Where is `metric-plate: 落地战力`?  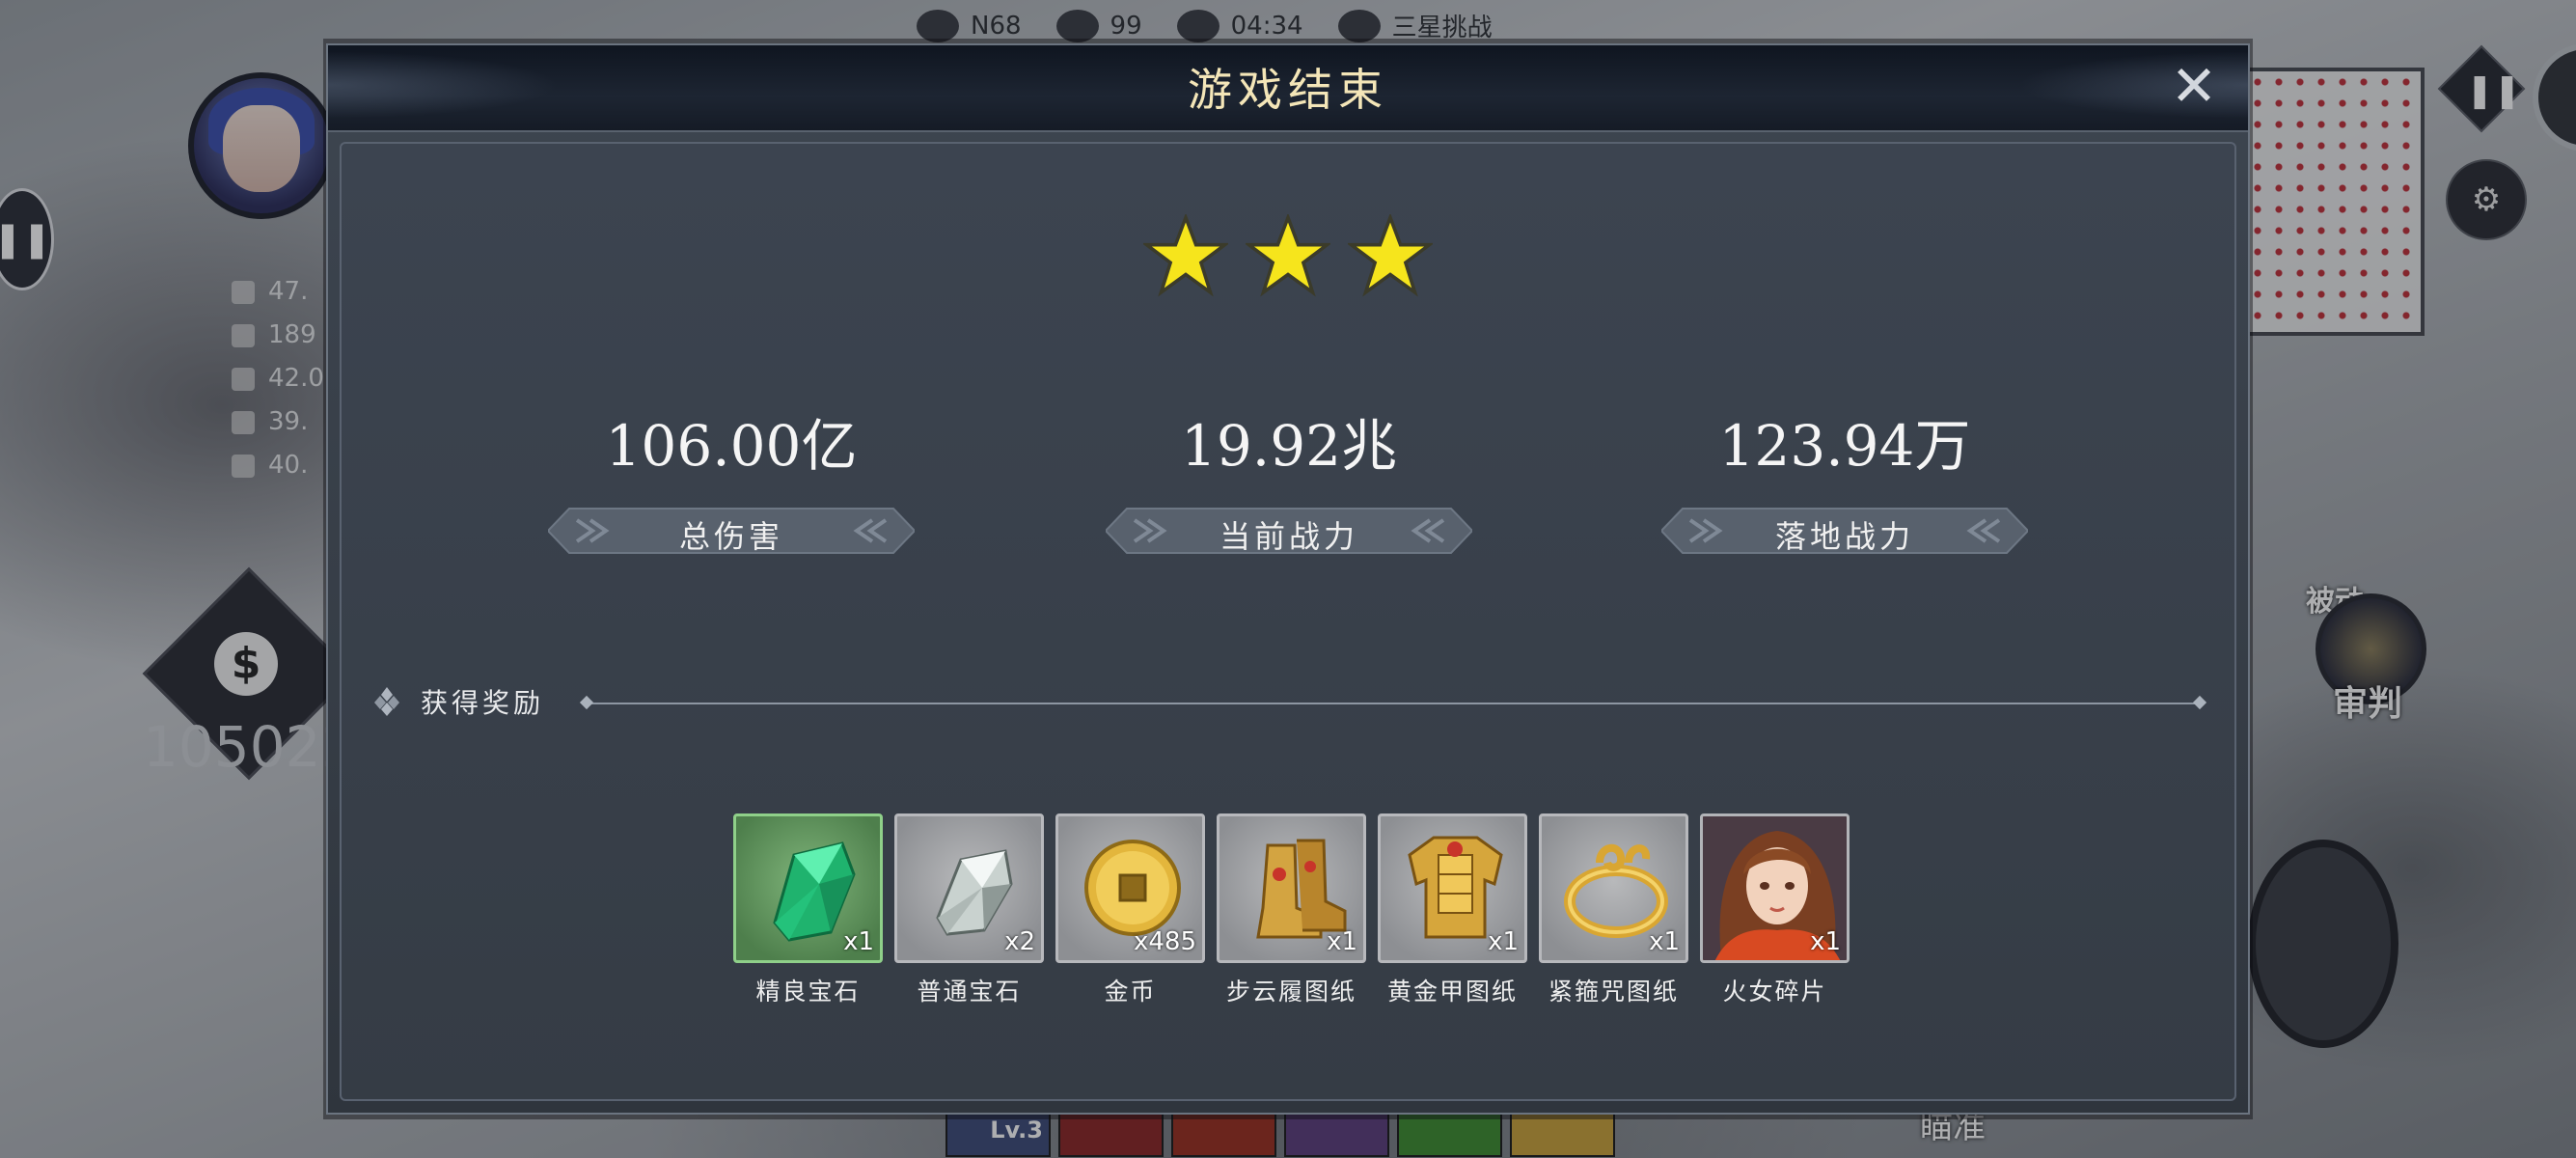
metric-plate: 落地战力 is located at coordinates (1845, 531).